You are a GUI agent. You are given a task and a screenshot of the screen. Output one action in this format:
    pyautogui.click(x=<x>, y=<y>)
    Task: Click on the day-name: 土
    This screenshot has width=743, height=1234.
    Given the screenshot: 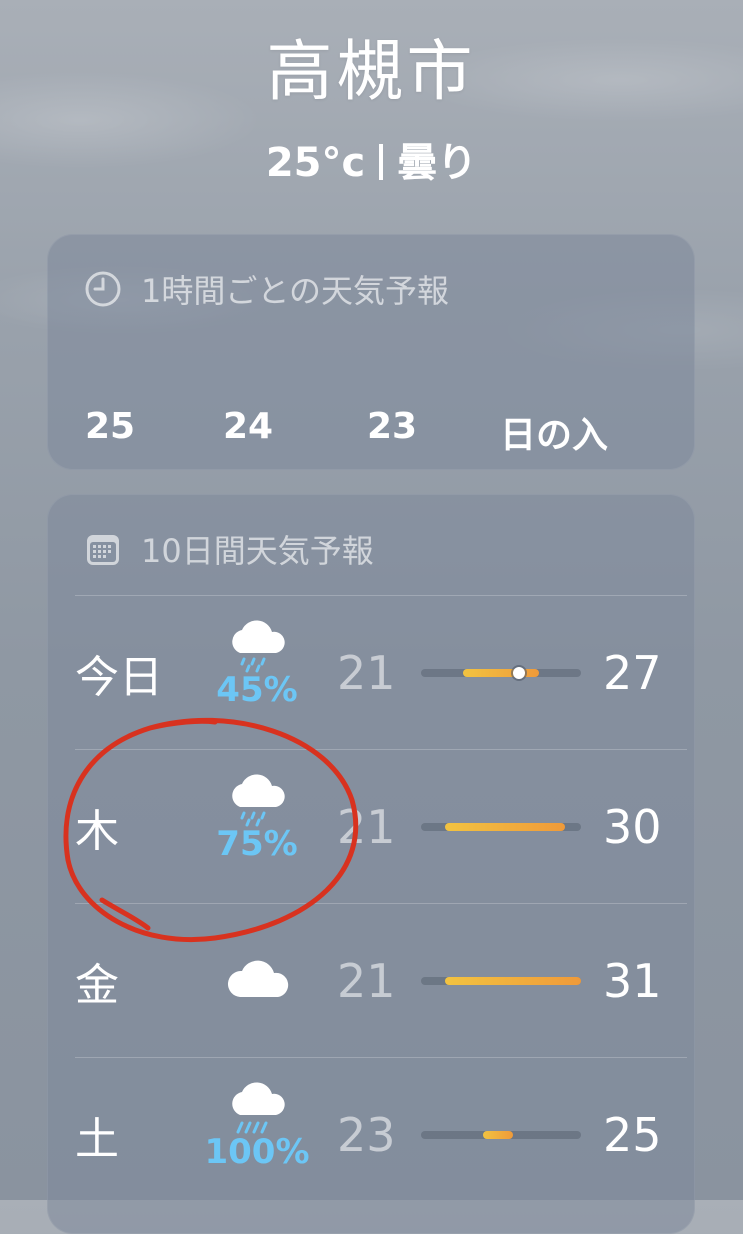 What is the action you would take?
    pyautogui.click(x=97, y=1139)
    